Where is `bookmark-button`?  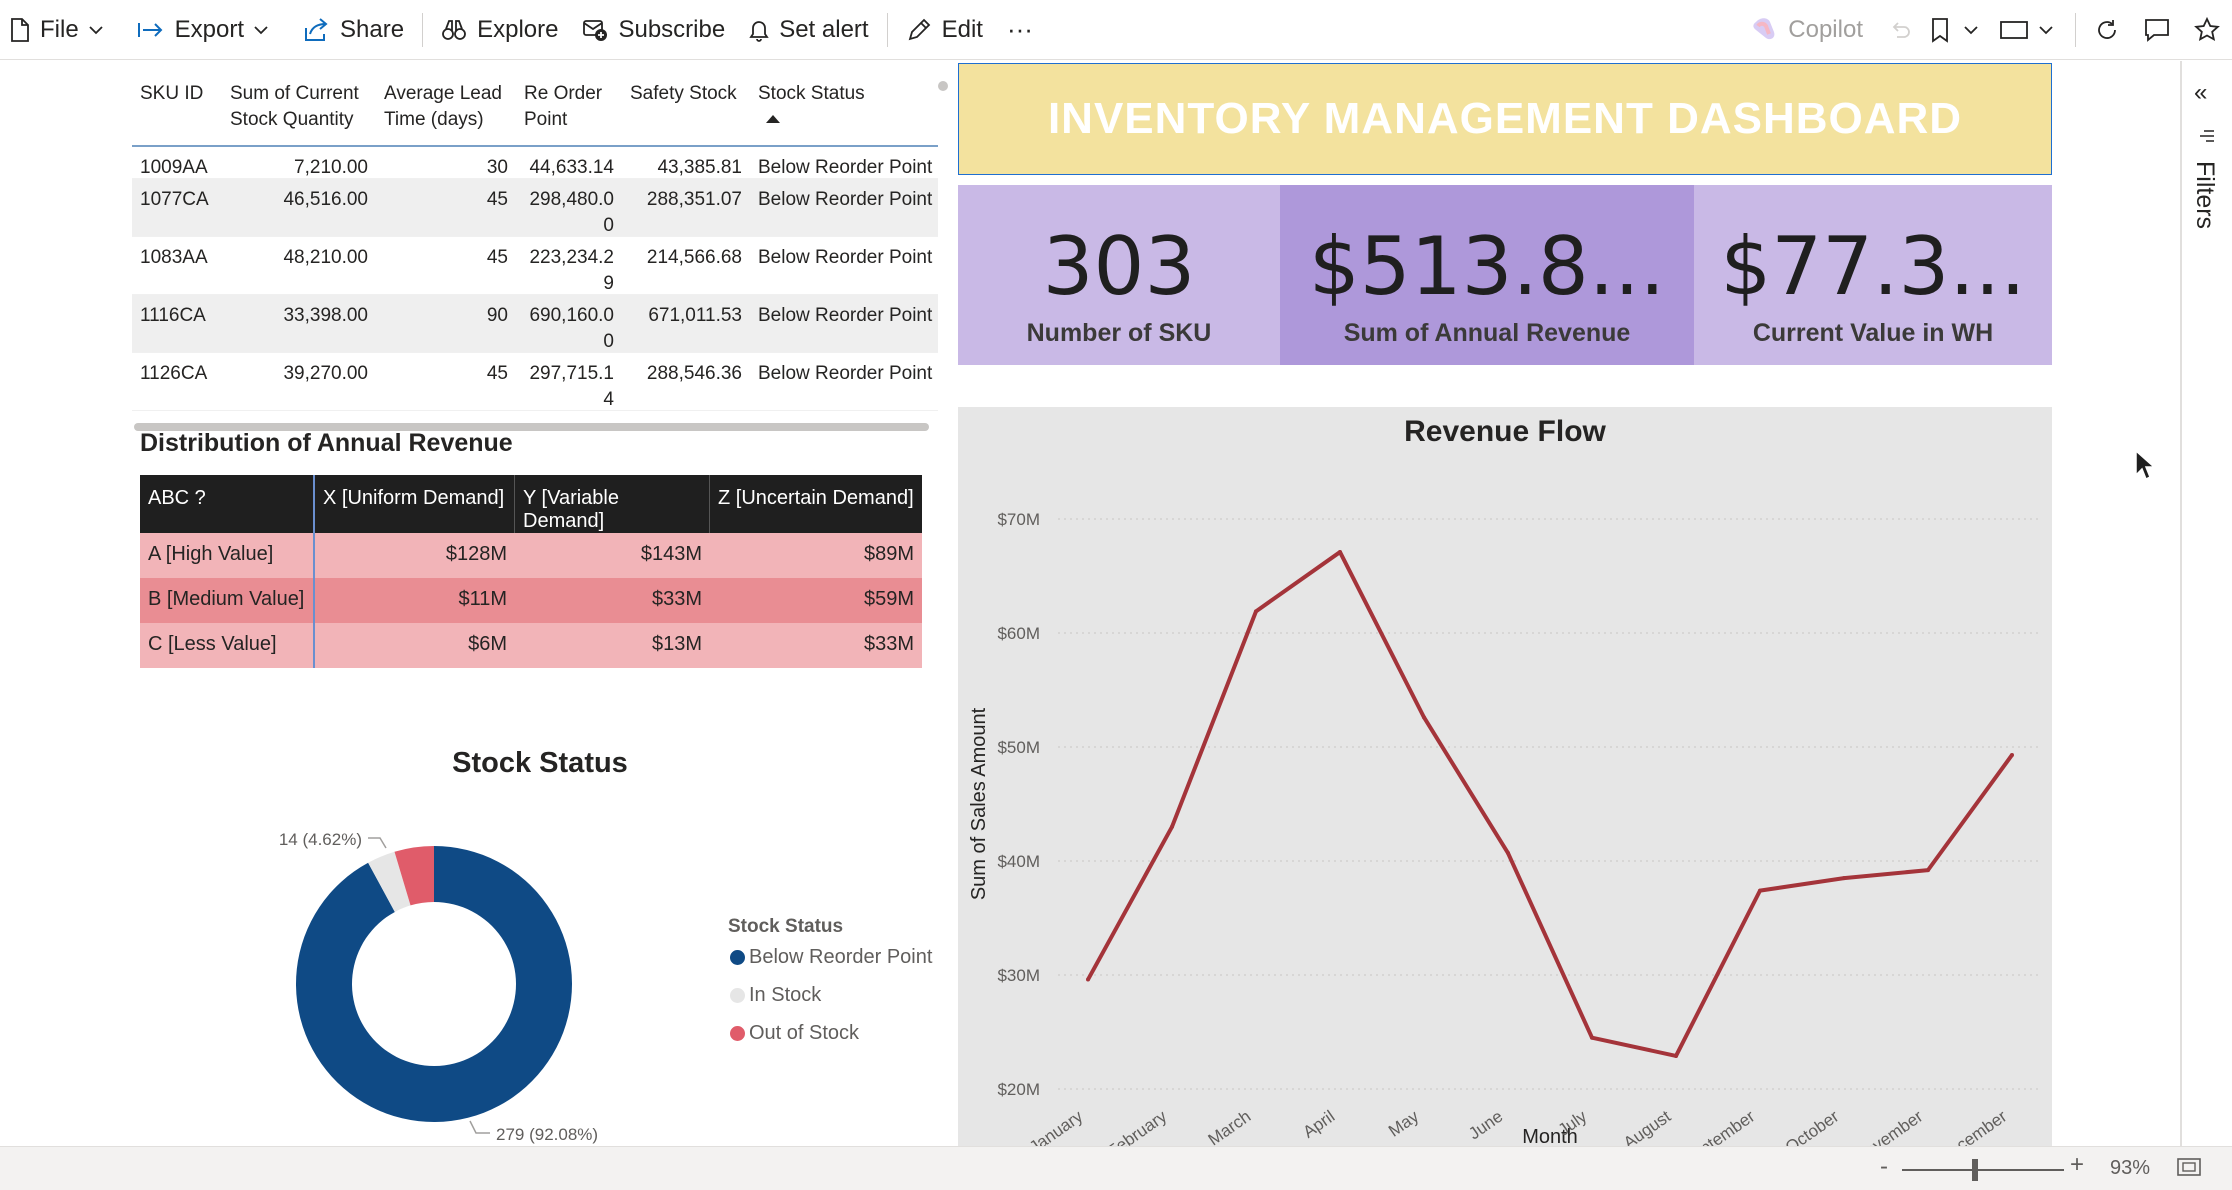 bookmark-button is located at coordinates (1954, 30).